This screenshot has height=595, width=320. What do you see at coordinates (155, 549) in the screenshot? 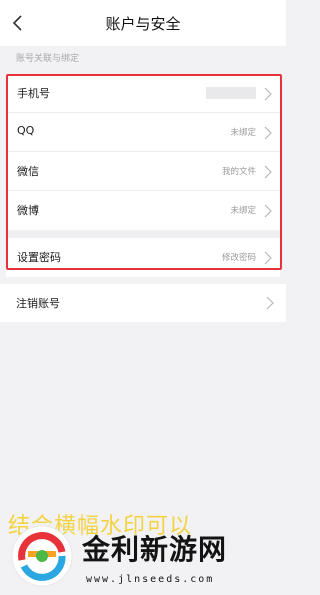
I see `brand-name: 金利新游网` at bounding box center [155, 549].